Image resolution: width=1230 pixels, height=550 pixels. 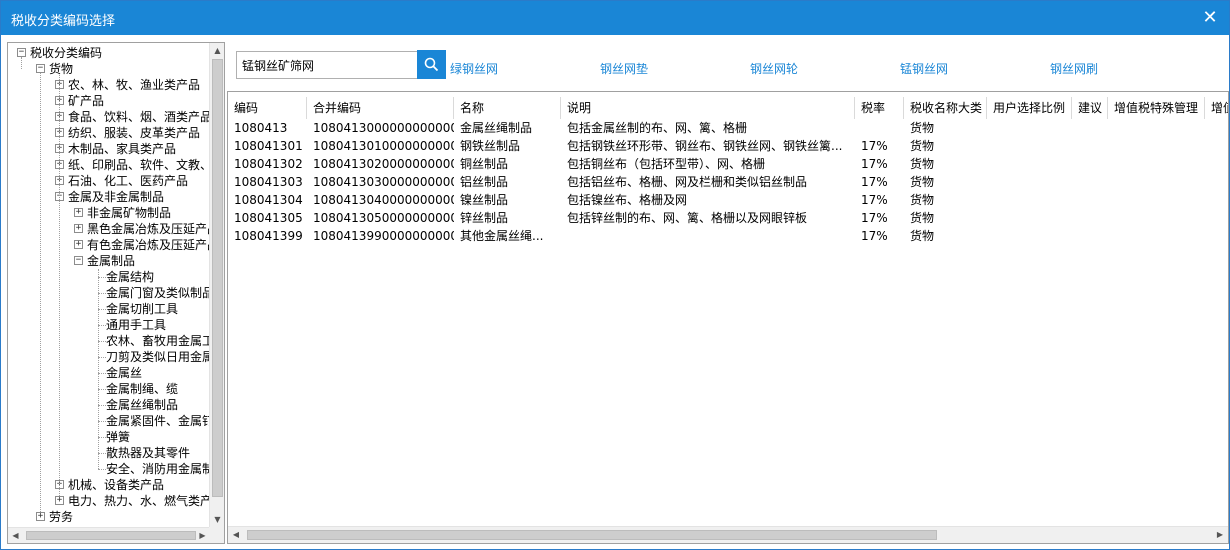 I want to click on column-header: 建议, so click(x=1090, y=108).